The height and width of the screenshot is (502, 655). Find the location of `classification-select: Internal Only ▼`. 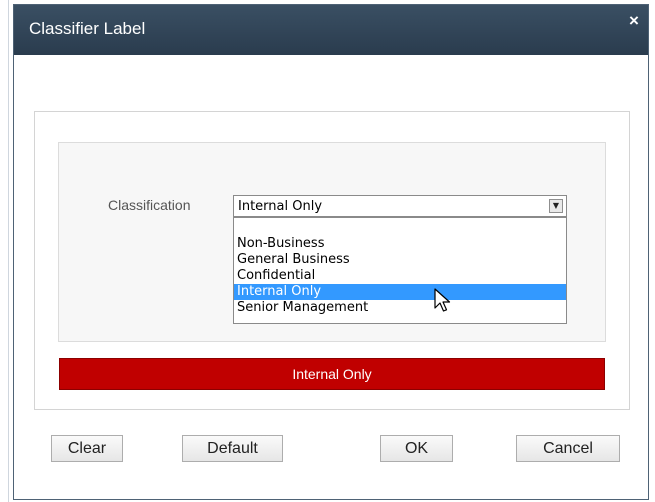

classification-select: Internal Only ▼ is located at coordinates (400, 206).